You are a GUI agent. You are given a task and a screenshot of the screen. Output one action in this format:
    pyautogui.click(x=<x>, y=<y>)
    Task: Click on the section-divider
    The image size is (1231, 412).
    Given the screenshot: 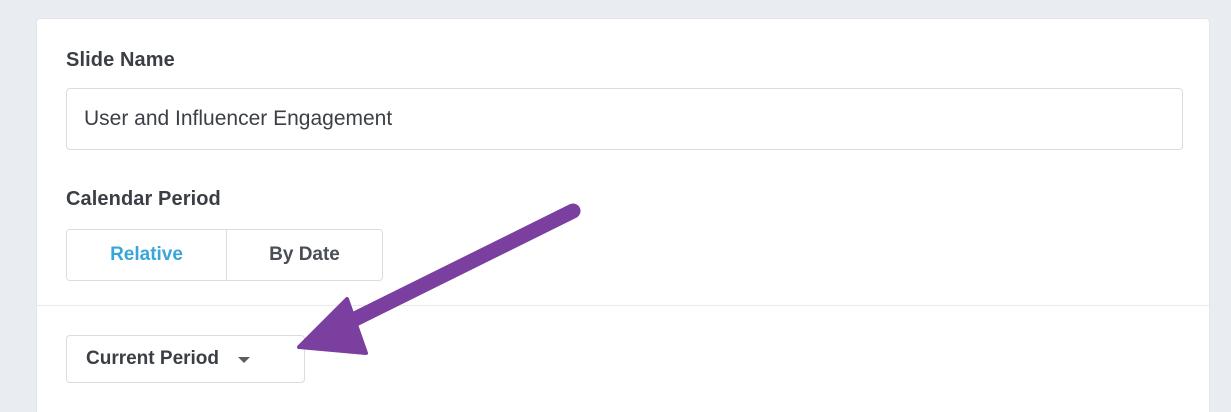 What is the action you would take?
    pyautogui.click(x=623, y=305)
    